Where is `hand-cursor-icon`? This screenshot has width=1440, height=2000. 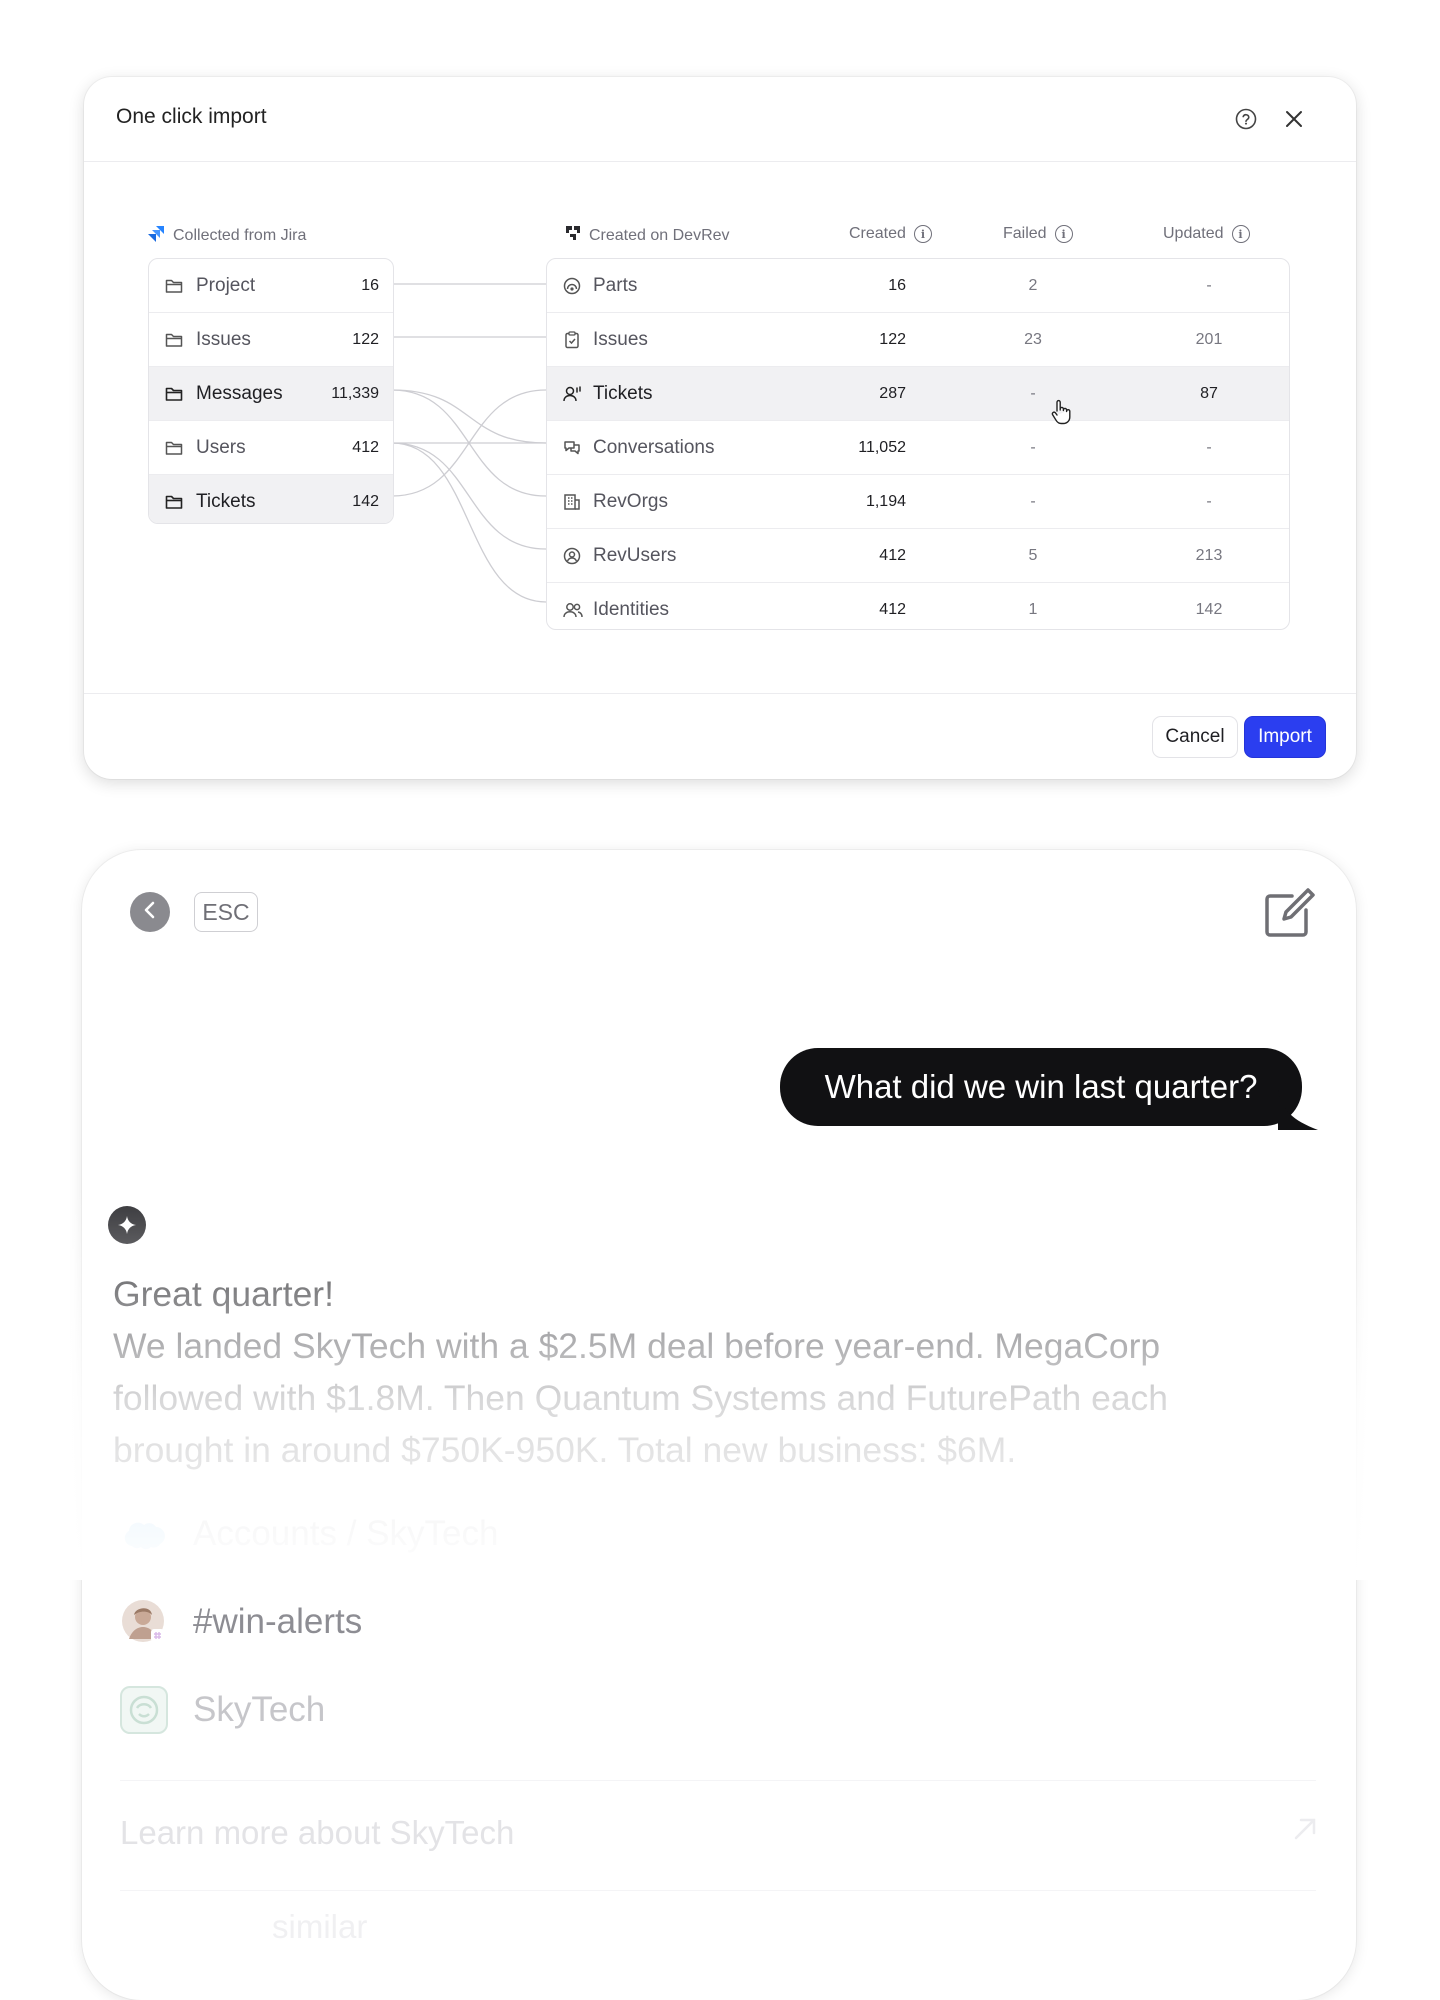 hand-cursor-icon is located at coordinates (1061, 414).